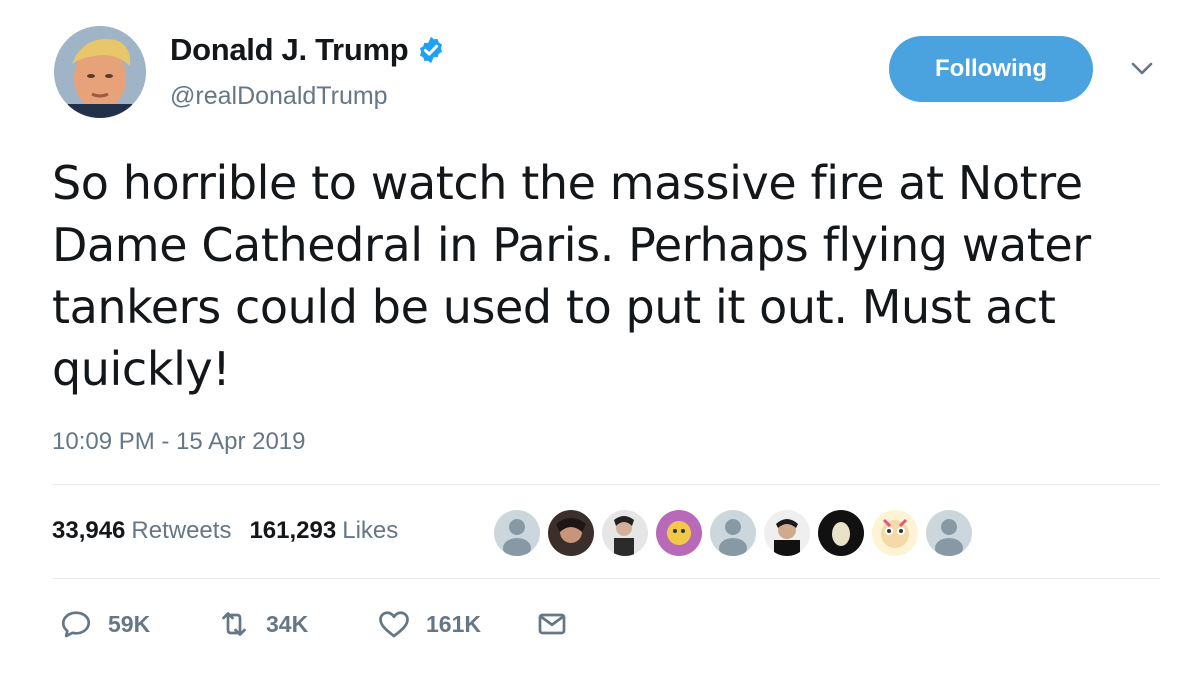 The width and height of the screenshot is (1200, 694). I want to click on following-button: Following, so click(991, 69).